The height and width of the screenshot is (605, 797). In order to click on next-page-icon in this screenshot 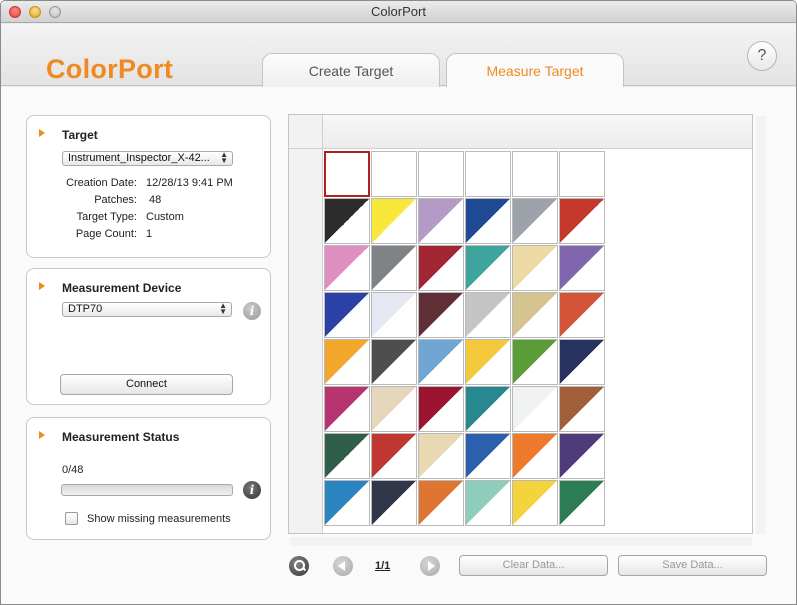, I will do `click(430, 566)`.